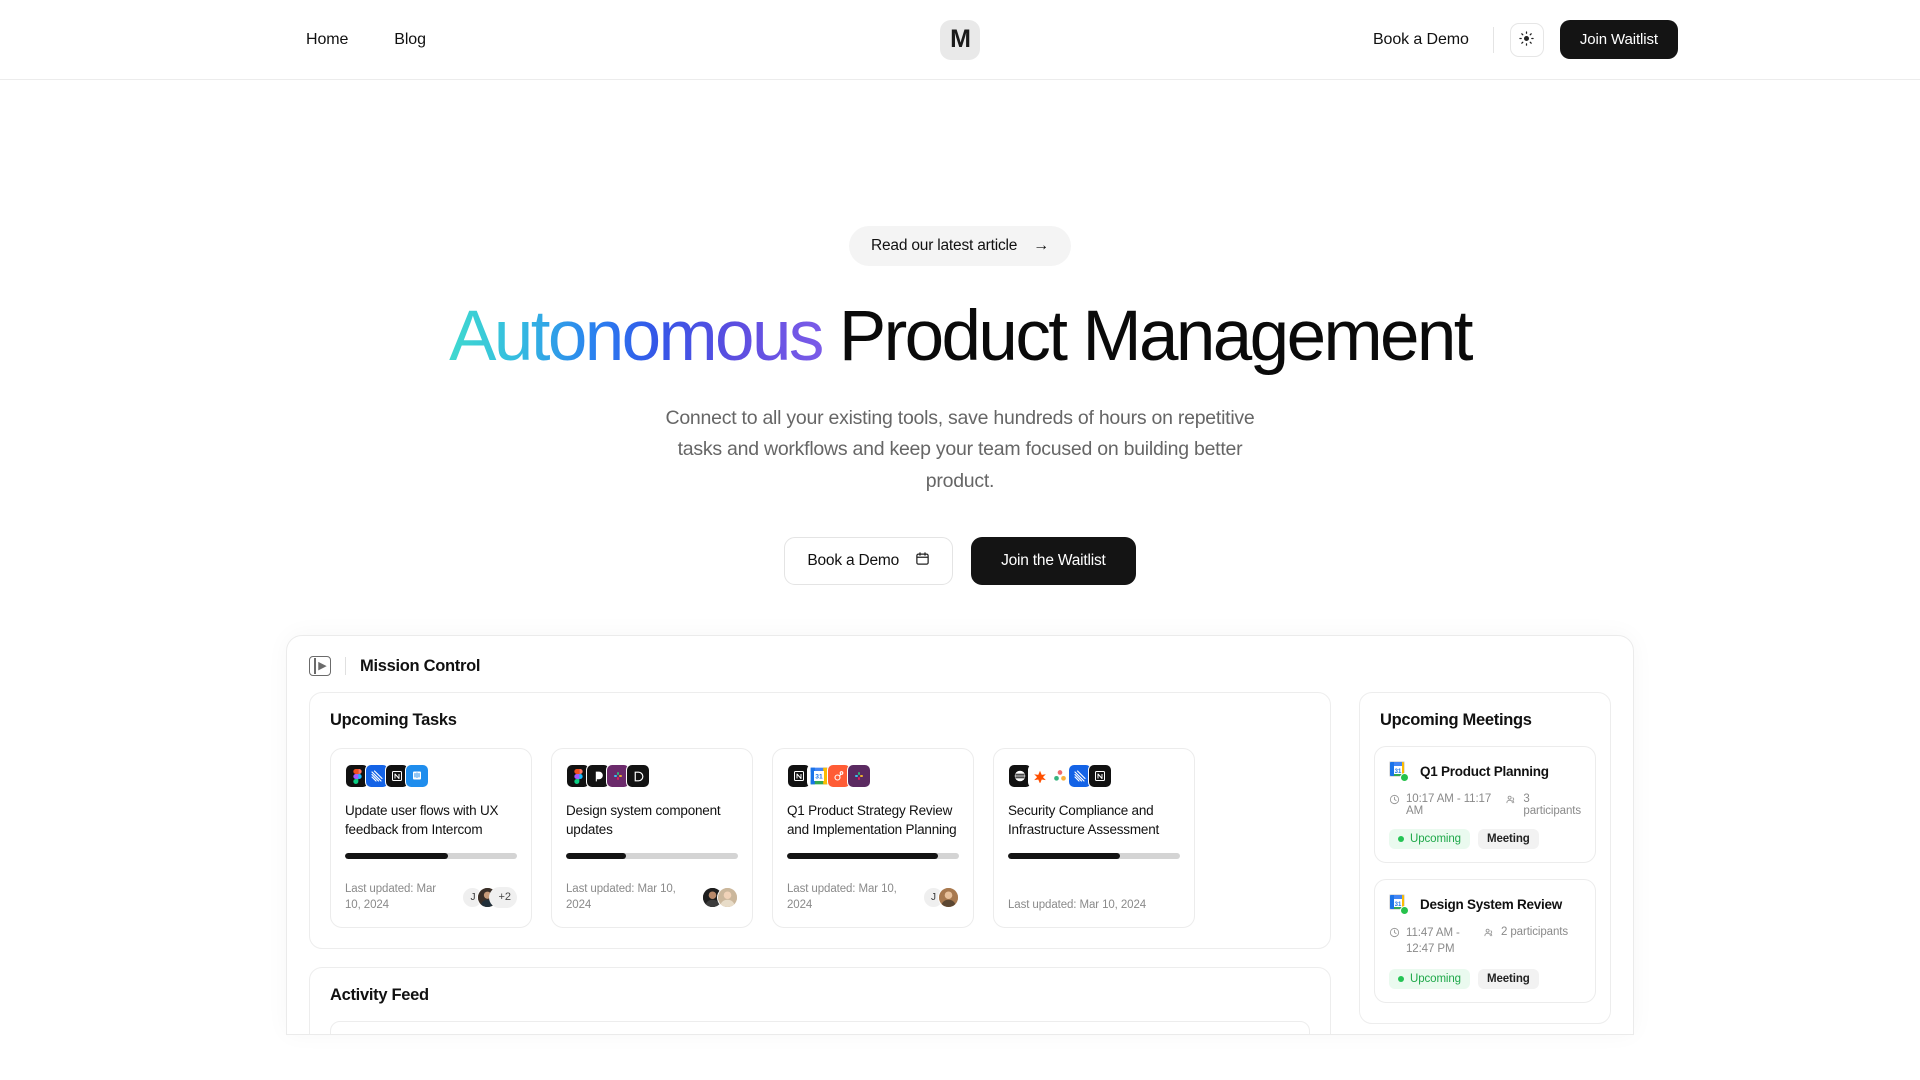 This screenshot has width=1920, height=1080. Describe the element at coordinates (819, 777) in the screenshot. I see `svg-text: 31` at that location.